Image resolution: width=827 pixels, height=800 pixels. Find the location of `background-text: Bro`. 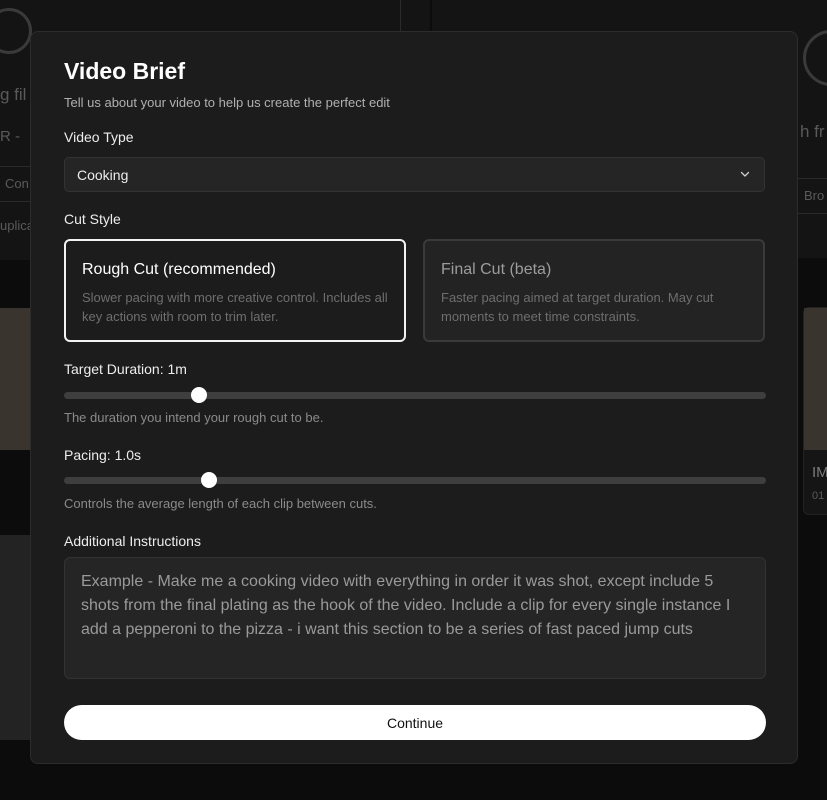

background-text: Bro is located at coordinates (814, 195).